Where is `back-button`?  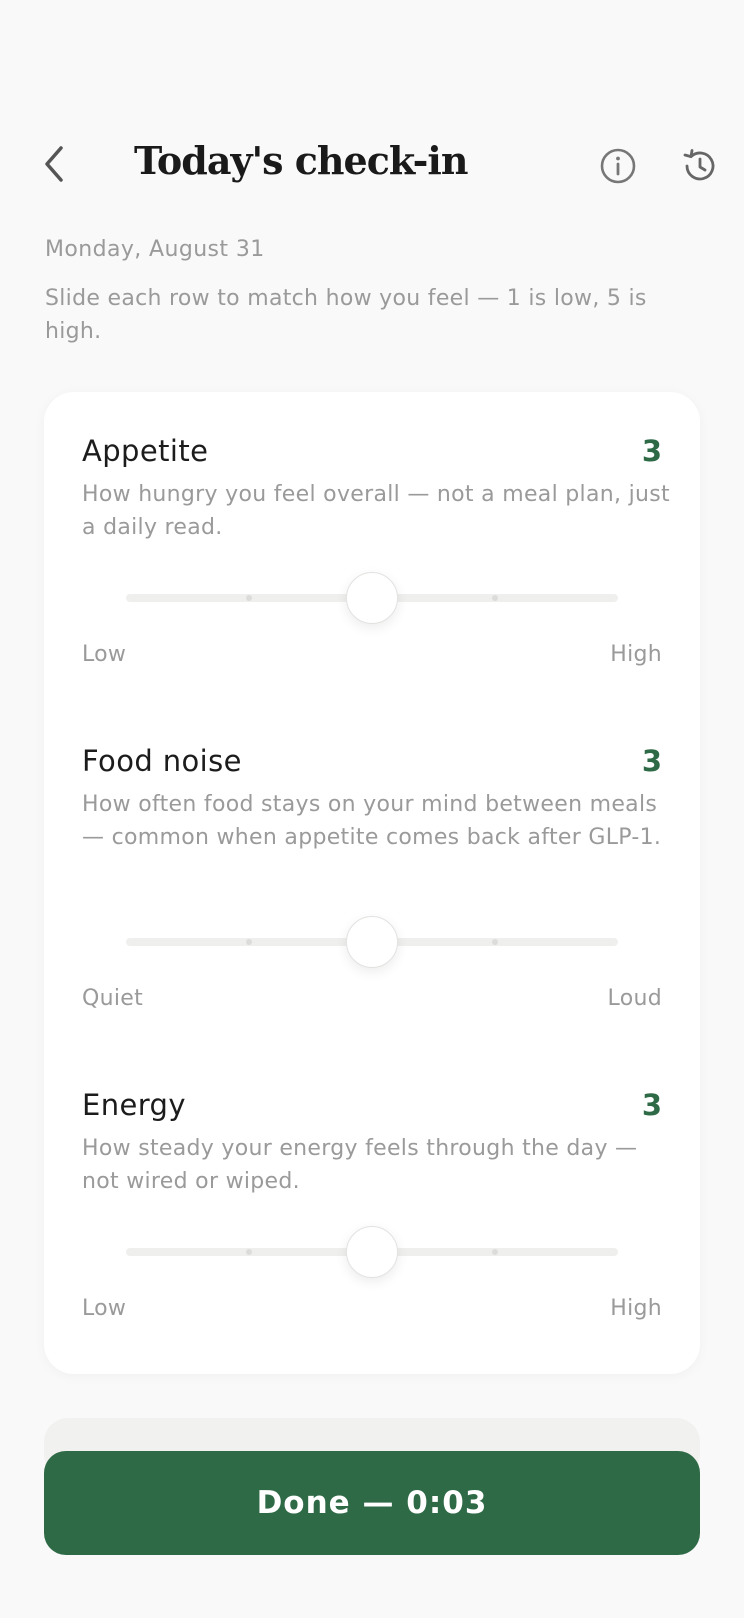 back-button is located at coordinates (54, 164).